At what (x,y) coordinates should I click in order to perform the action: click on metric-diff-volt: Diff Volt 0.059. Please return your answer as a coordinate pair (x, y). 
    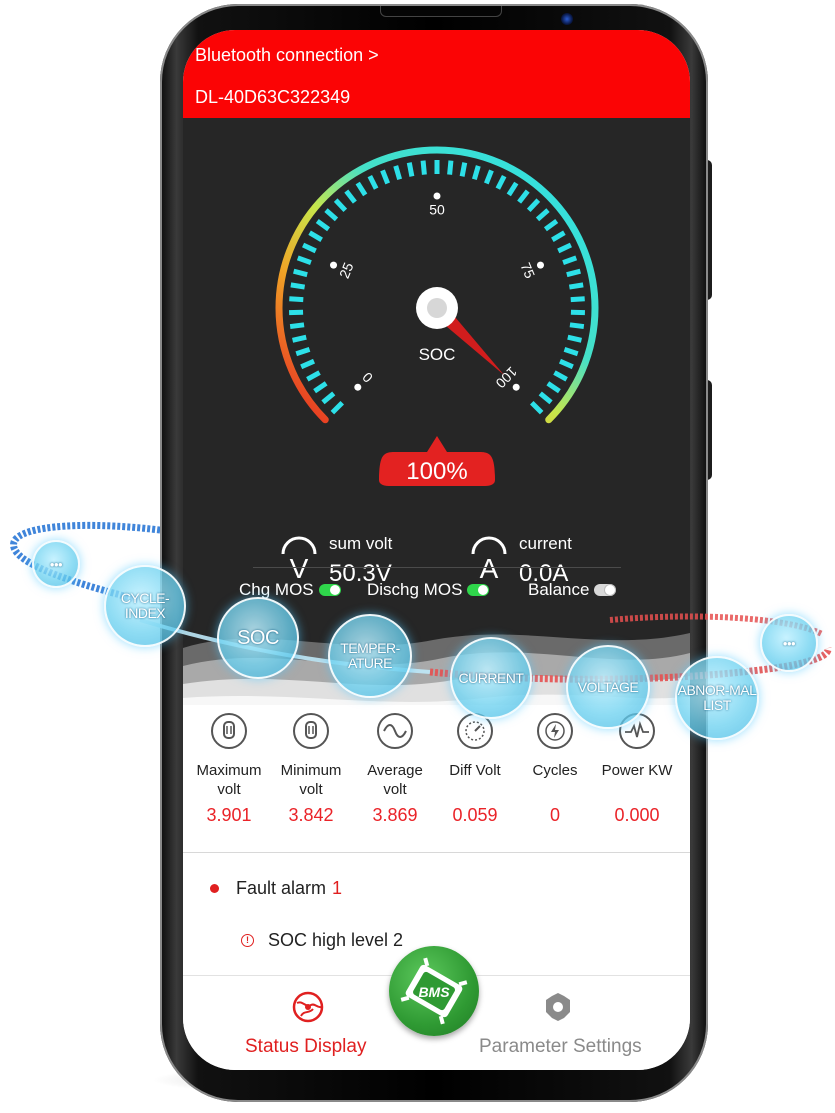
    Looking at the image, I should click on (475, 769).